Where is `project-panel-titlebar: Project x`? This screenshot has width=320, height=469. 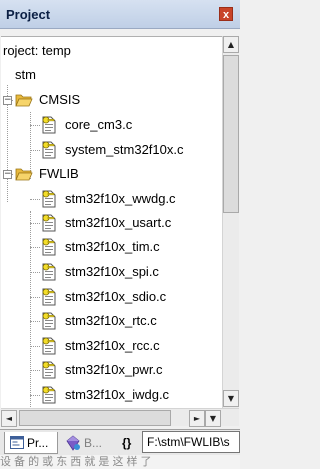 project-panel-titlebar: Project x is located at coordinates (120, 14).